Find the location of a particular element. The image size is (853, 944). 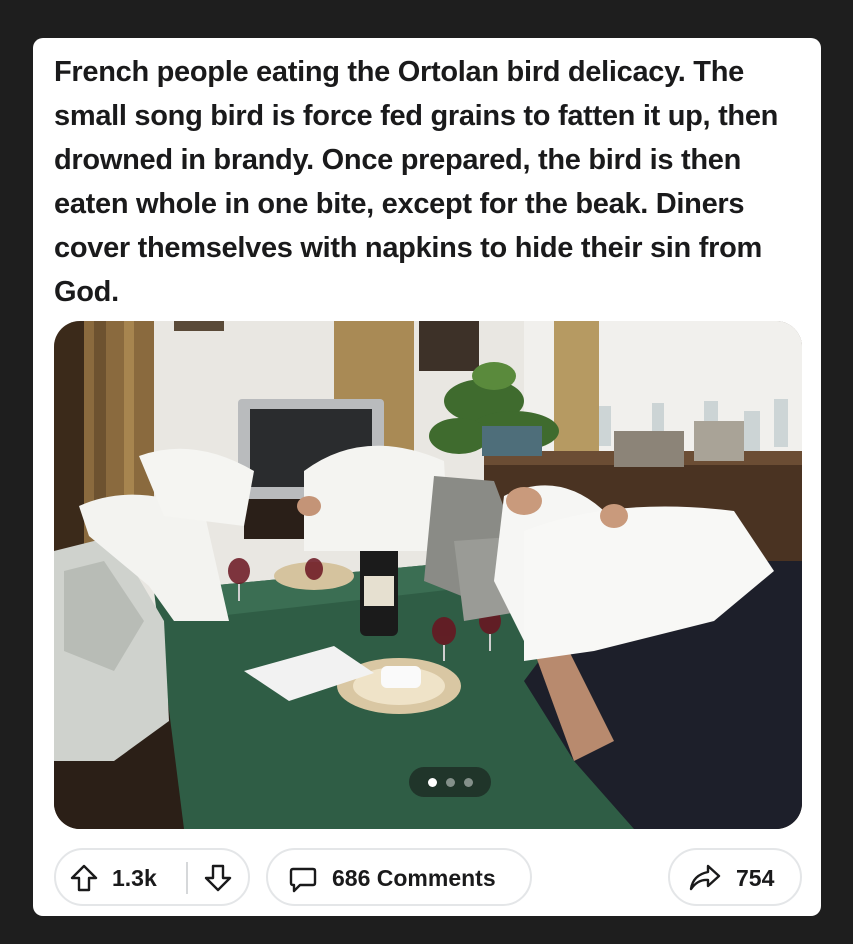

post-action-bar: 1.3k 686 Comments 754 is located at coordinates (428, 878).